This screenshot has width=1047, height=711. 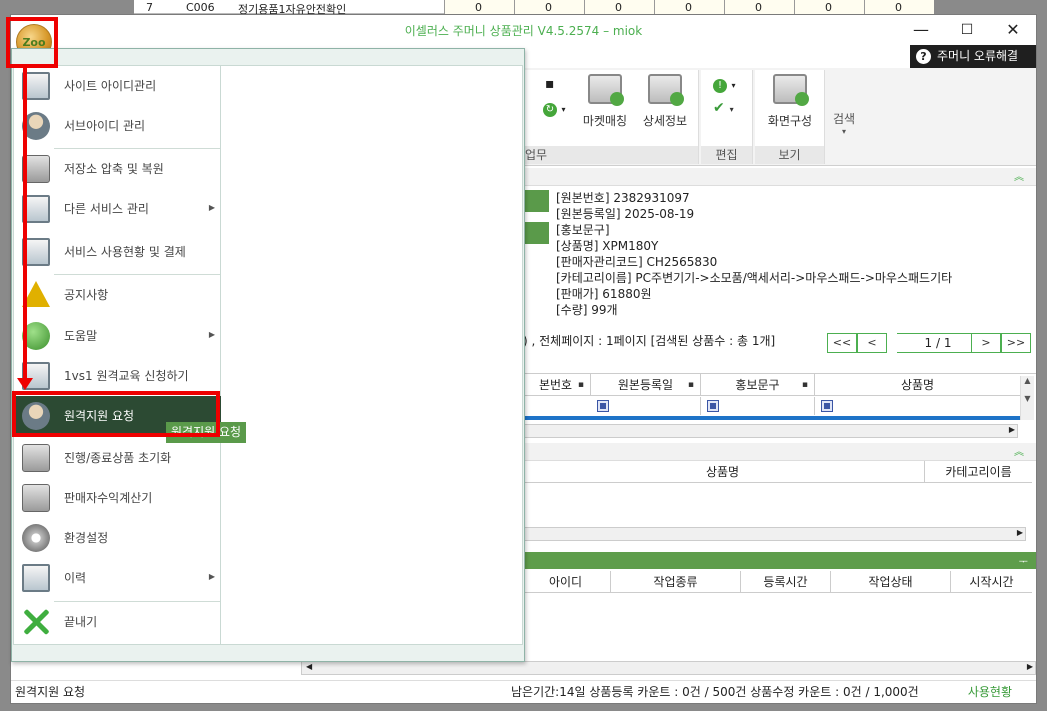 I want to click on detail-info-button: 상세정보, so click(x=665, y=101).